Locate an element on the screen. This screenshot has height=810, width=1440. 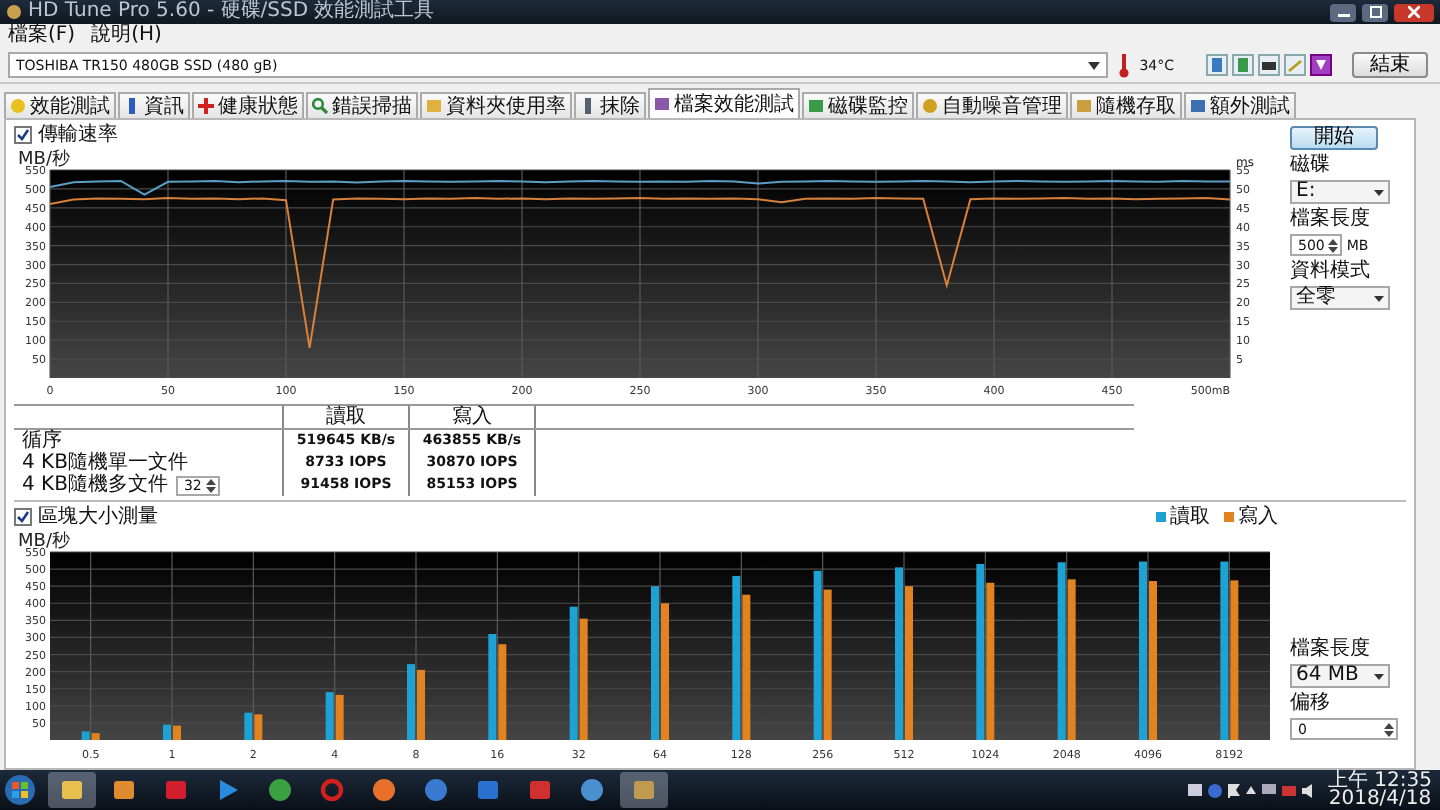
file-length-dropdown: 64 MB is located at coordinates (1340, 676).